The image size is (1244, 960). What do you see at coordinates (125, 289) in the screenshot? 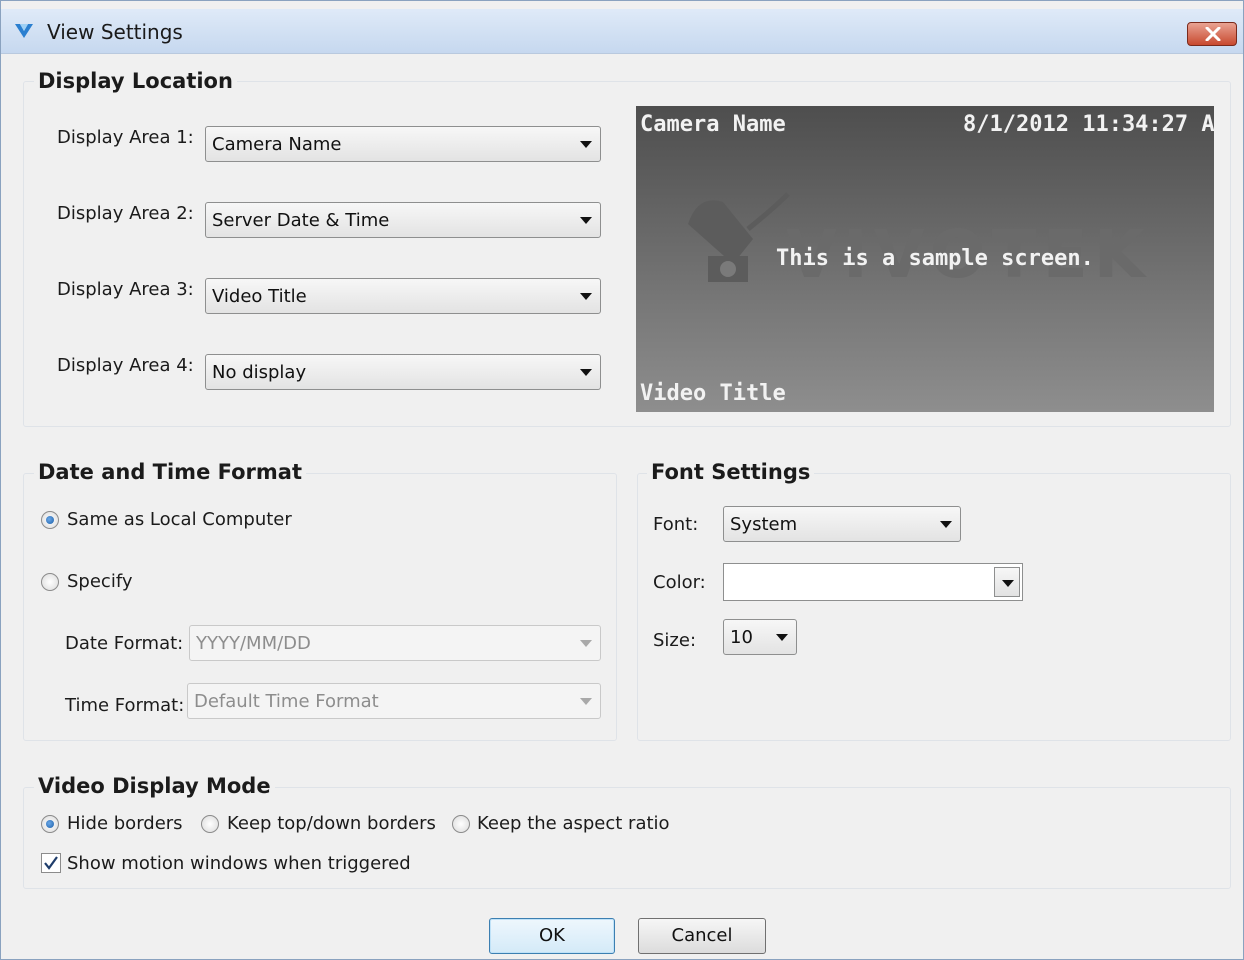
I see `display-area-3-label: Display Area 3:` at bounding box center [125, 289].